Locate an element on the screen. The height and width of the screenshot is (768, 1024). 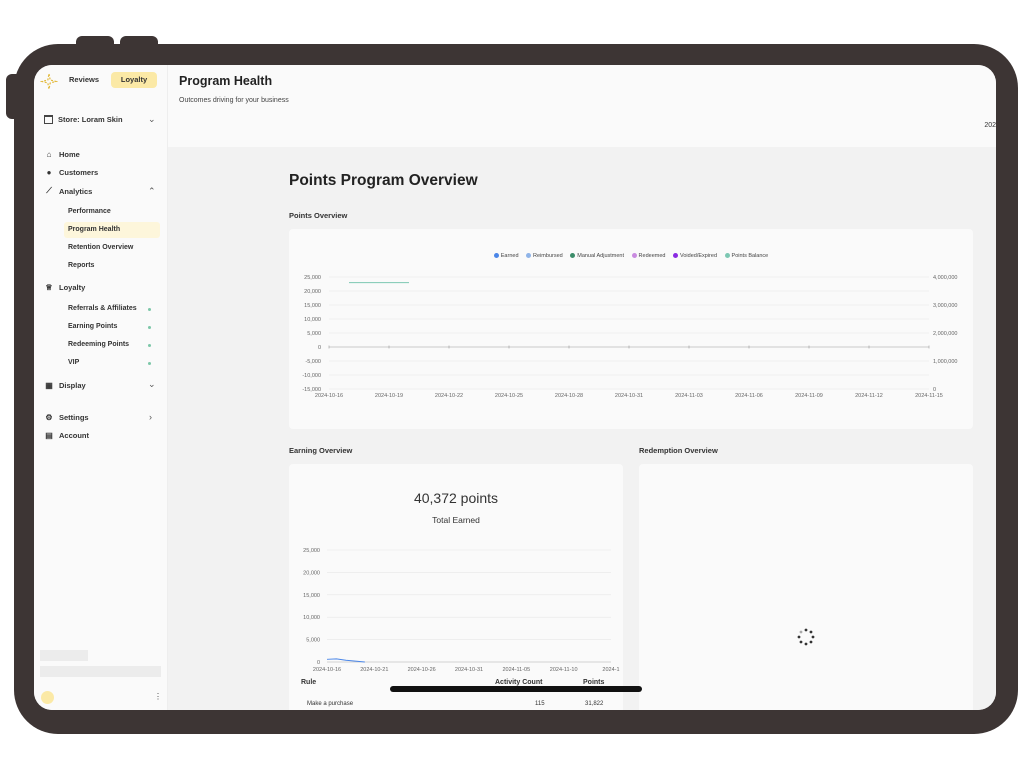
table-cell-activity-count: 115 is located at coordinates (540, 704).